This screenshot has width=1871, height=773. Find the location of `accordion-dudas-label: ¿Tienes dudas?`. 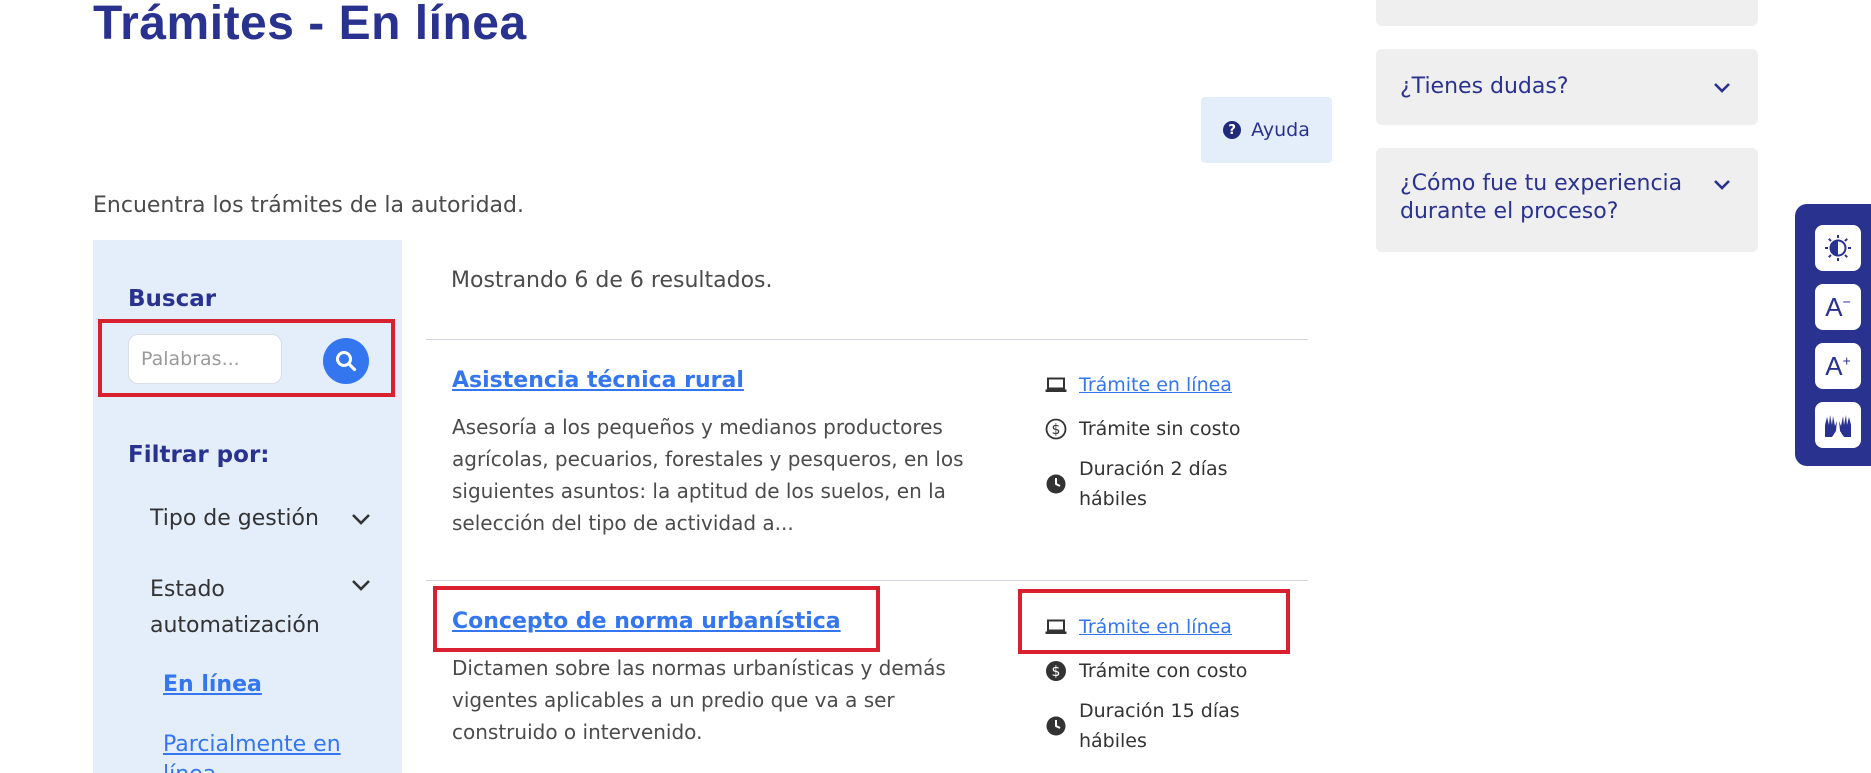

accordion-dudas-label: ¿Tienes dudas? is located at coordinates (1484, 86).